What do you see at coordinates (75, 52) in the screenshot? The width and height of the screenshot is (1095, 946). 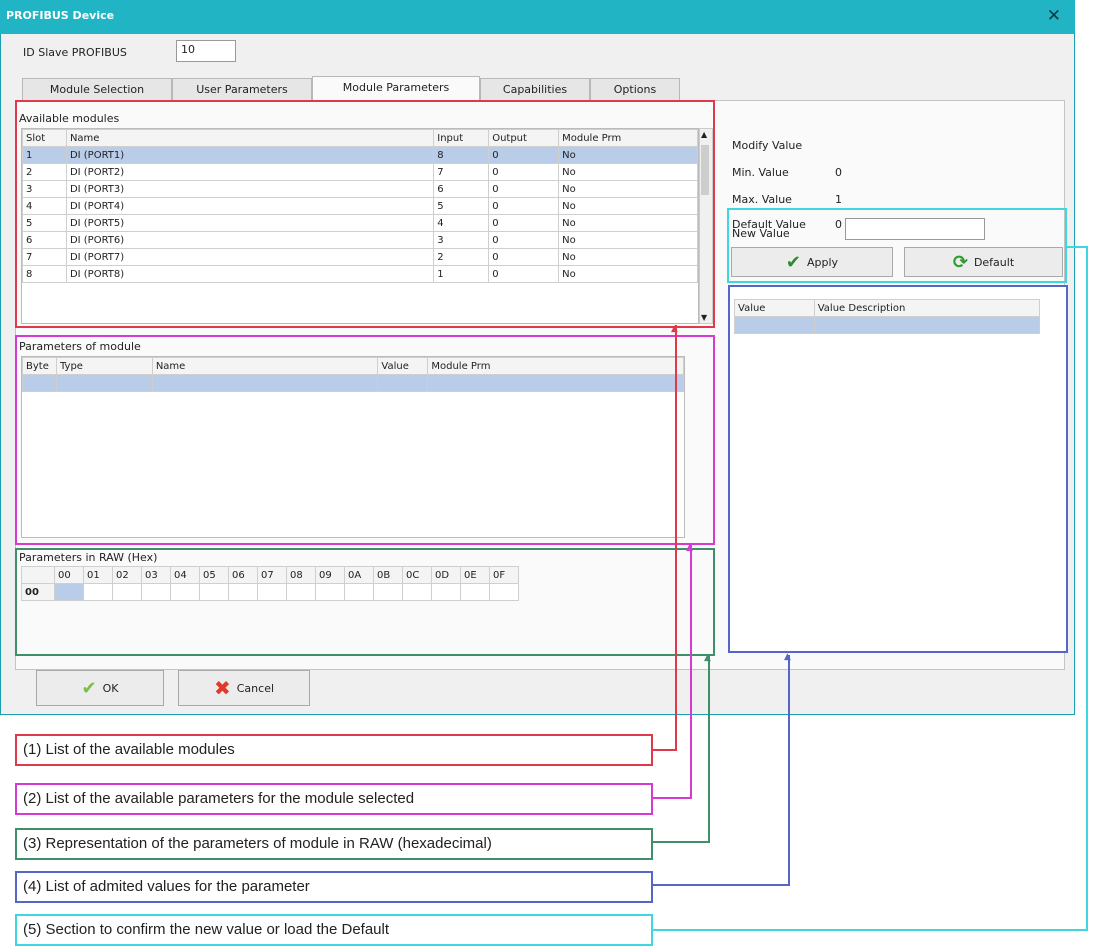 I see `slave-id-label: ID Slave PROFIBUS` at bounding box center [75, 52].